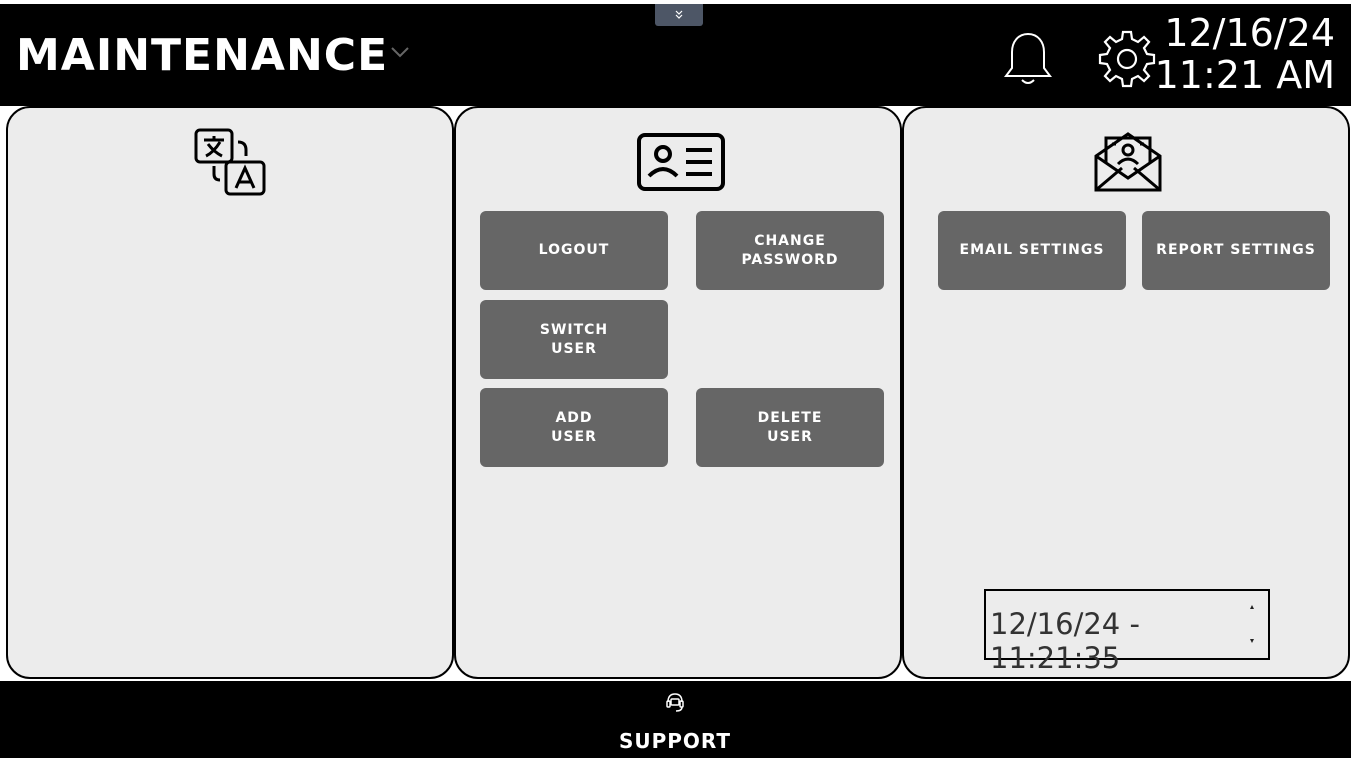 The height and width of the screenshot is (758, 1351). I want to click on spin-down-arrow-icon, so click(1252, 641).